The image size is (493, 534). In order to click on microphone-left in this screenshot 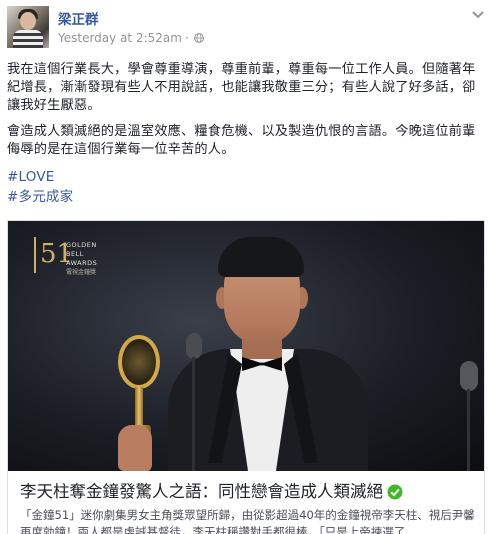, I will do `click(194, 402)`.